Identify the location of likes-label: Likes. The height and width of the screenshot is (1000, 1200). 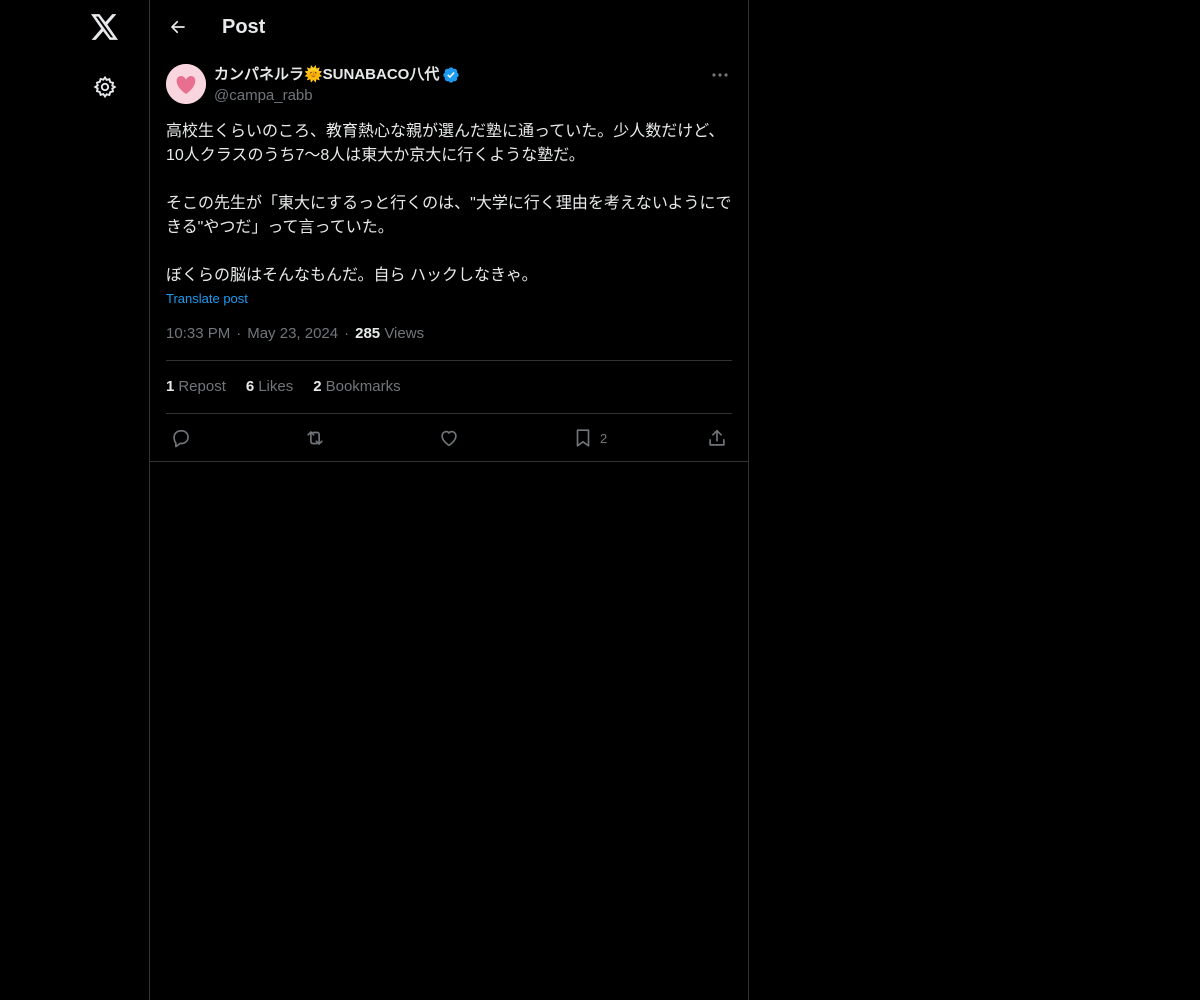
(276, 386).